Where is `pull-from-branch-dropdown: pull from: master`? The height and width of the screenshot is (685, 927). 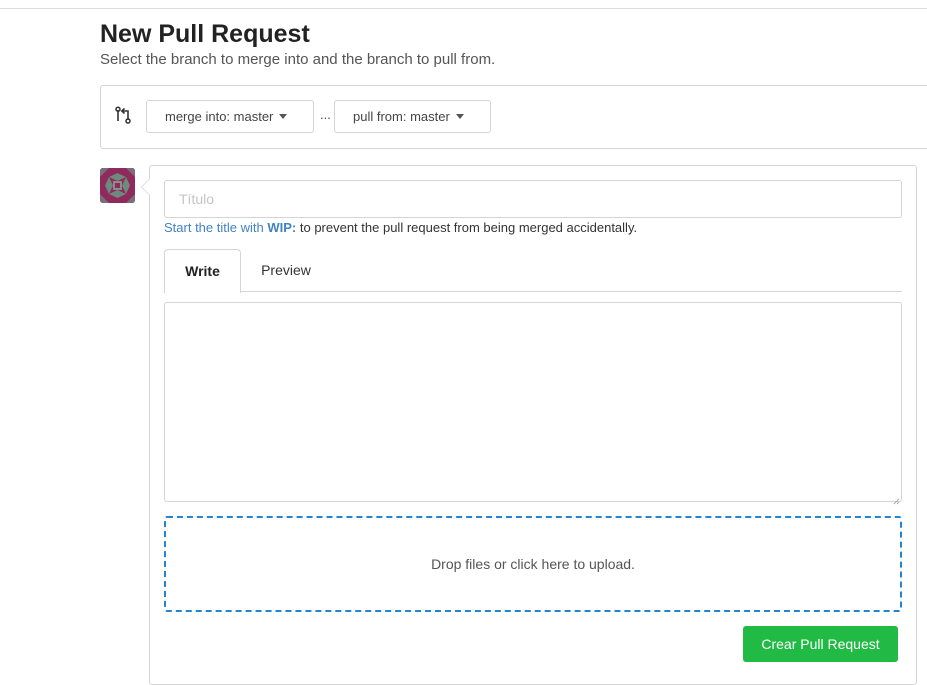 pull-from-branch-dropdown: pull from: master is located at coordinates (412, 116).